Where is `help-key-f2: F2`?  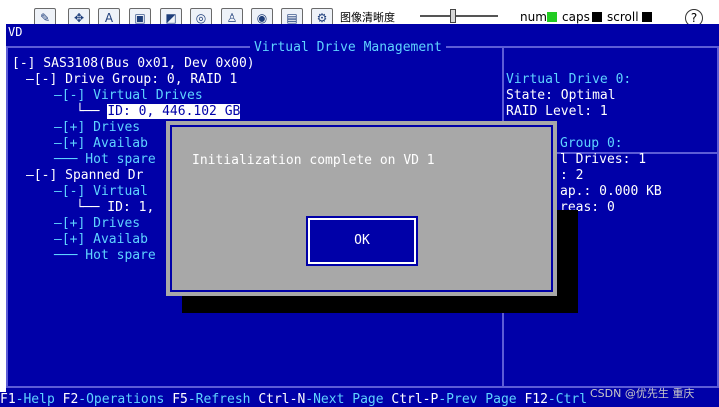
help-key-f2: F2 is located at coordinates (71, 399).